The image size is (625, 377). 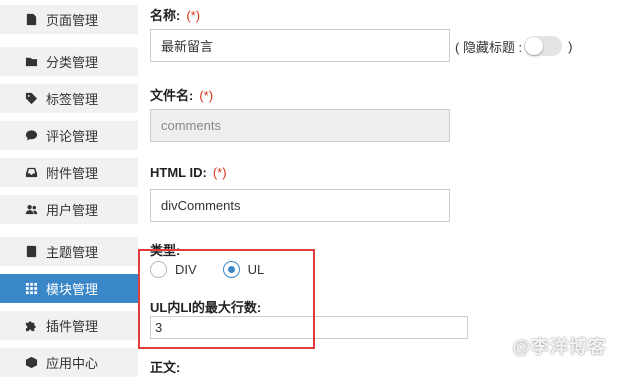 I want to click on hide-title-group: ( 隐藏标题 : ), so click(x=514, y=46).